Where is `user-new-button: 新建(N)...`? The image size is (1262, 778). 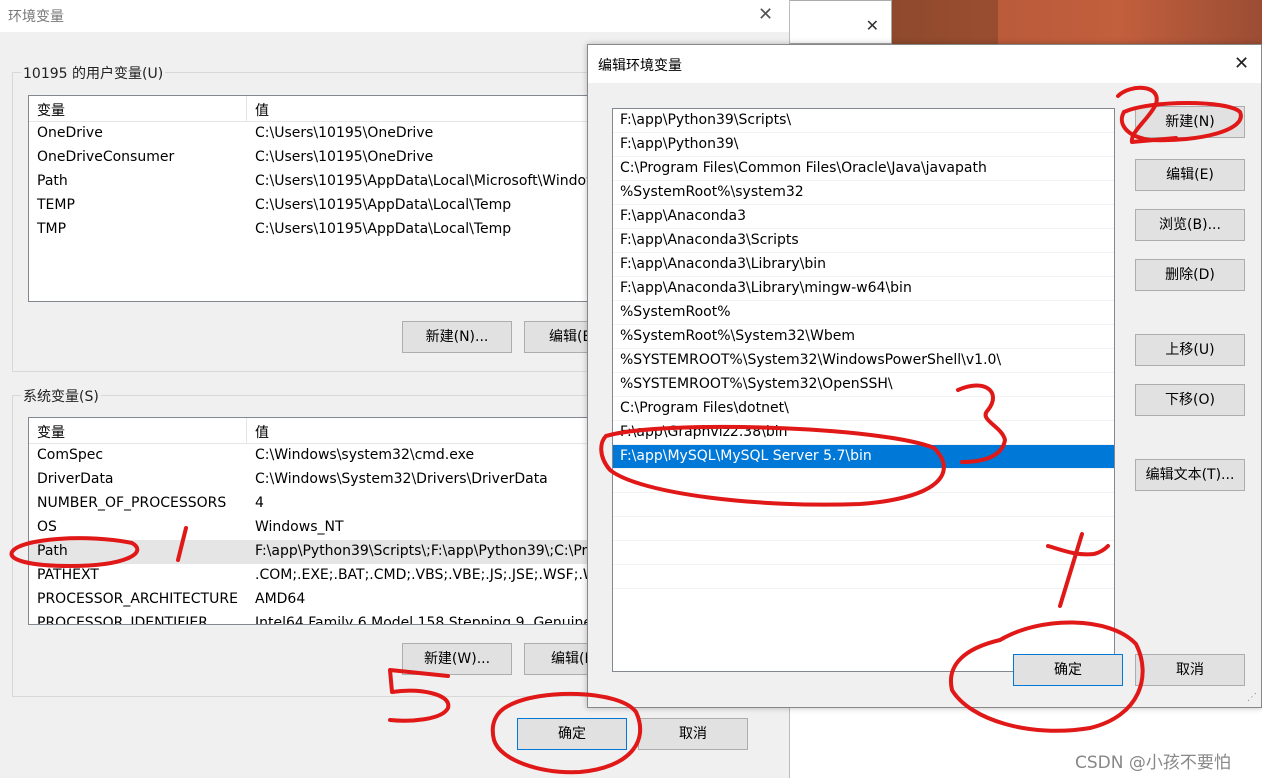 user-new-button: 新建(N)... is located at coordinates (457, 337).